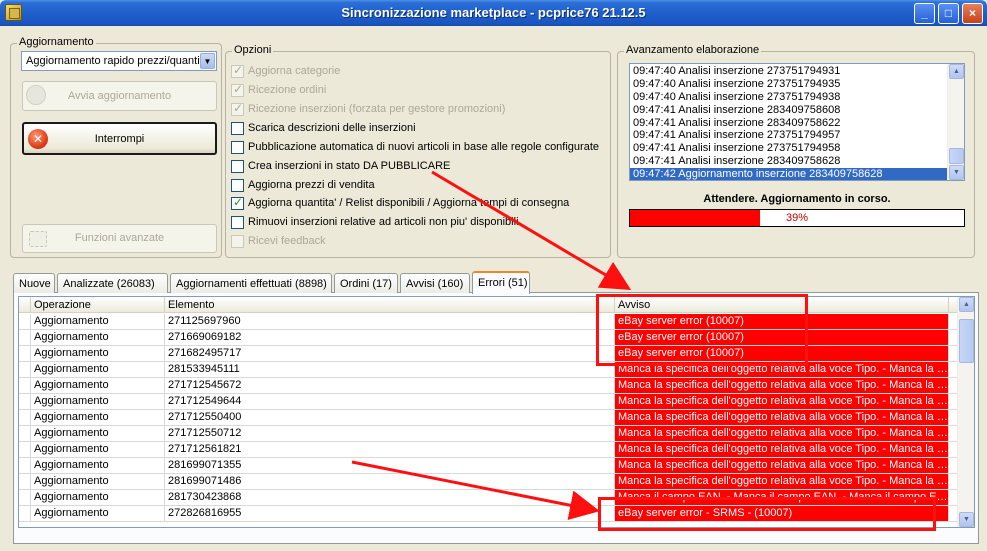 This screenshot has height=551, width=987. I want to click on maximize-button: □, so click(948, 13).